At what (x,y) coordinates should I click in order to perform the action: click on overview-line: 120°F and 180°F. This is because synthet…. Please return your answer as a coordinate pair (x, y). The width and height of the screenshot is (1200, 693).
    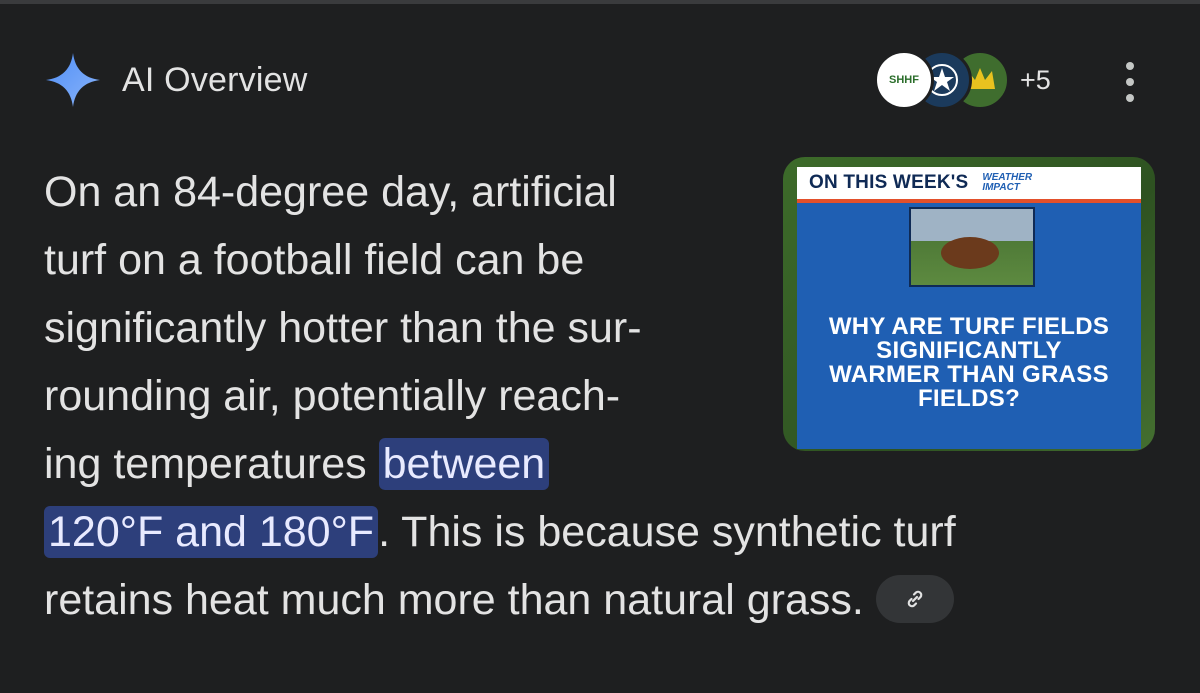
    Looking at the image, I should click on (609, 532).